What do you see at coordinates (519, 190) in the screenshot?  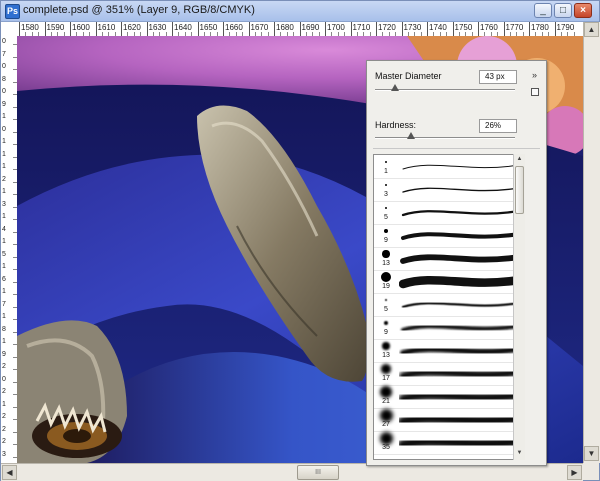 I see `brush-list-scroll-thumb` at bounding box center [519, 190].